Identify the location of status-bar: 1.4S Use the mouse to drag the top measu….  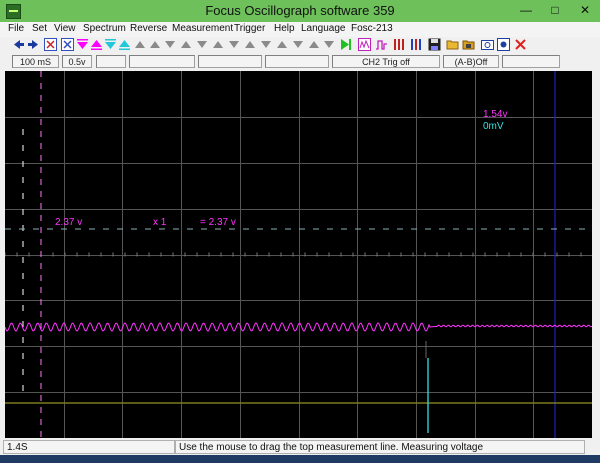
(300, 447).